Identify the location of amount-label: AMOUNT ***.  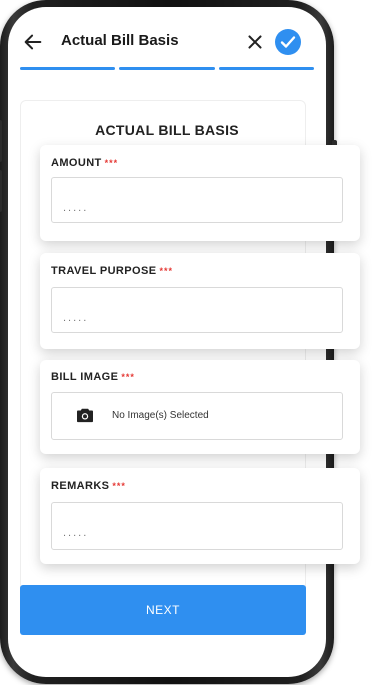
(84, 163).